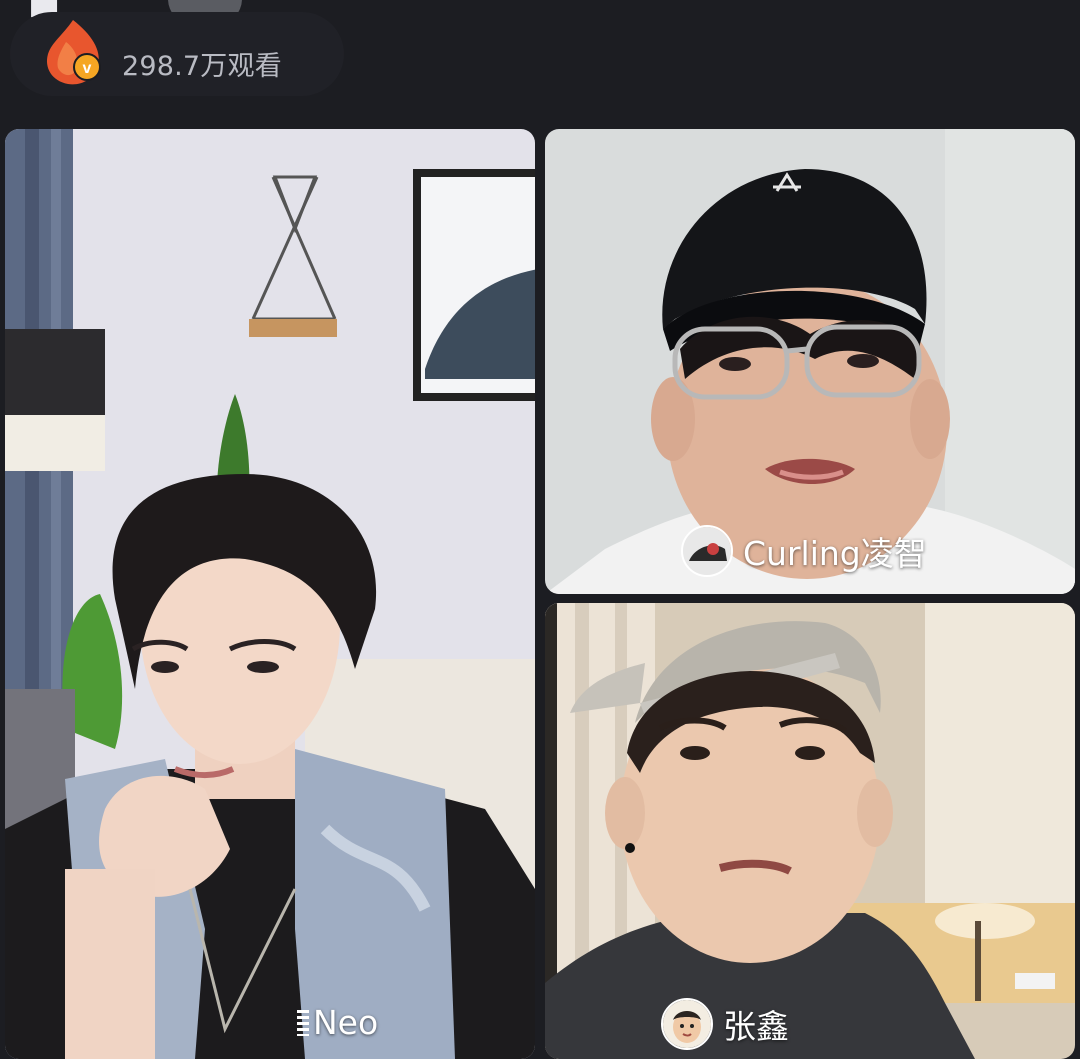 The height and width of the screenshot is (1059, 1080). Describe the element at coordinates (756, 1026) in the screenshot. I see `participant-name: 张鑫` at that location.